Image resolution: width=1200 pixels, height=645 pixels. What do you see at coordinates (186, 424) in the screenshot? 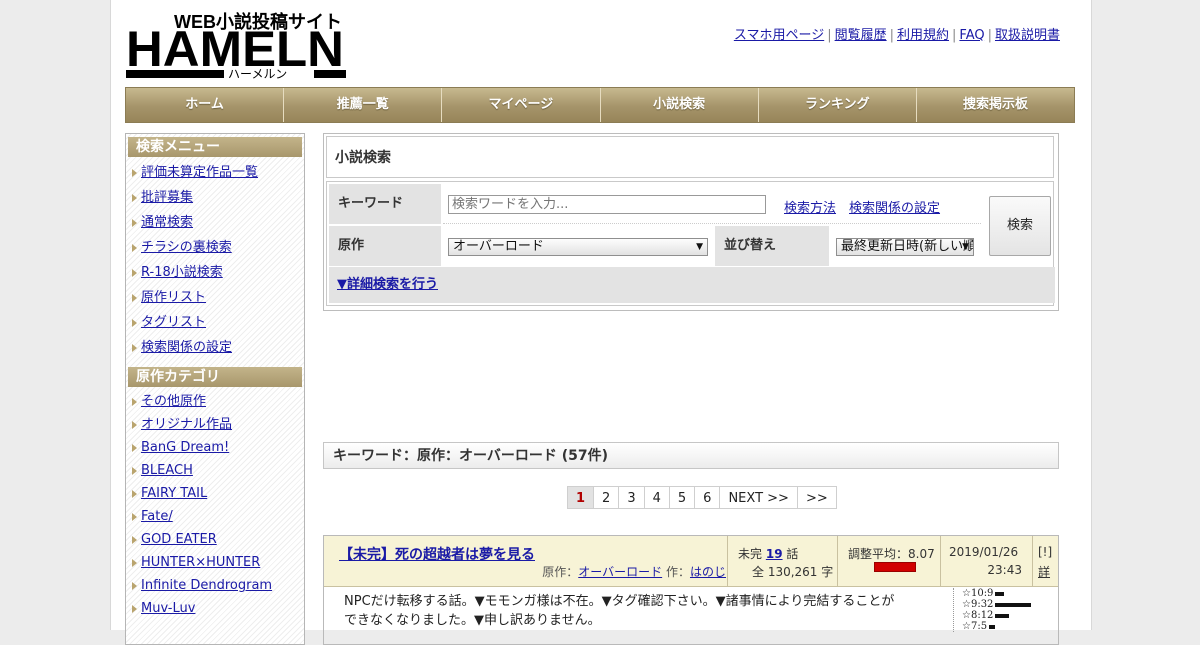
I see `category-link: オリジナル作品` at bounding box center [186, 424].